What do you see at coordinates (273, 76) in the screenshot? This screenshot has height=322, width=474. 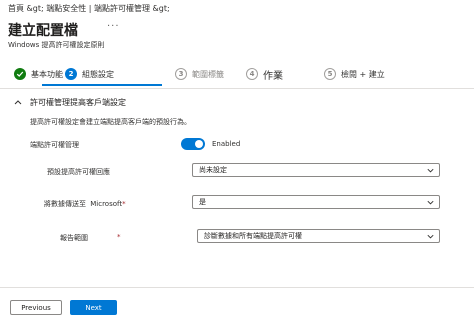 I see `wizard-step-label: 作業` at bounding box center [273, 76].